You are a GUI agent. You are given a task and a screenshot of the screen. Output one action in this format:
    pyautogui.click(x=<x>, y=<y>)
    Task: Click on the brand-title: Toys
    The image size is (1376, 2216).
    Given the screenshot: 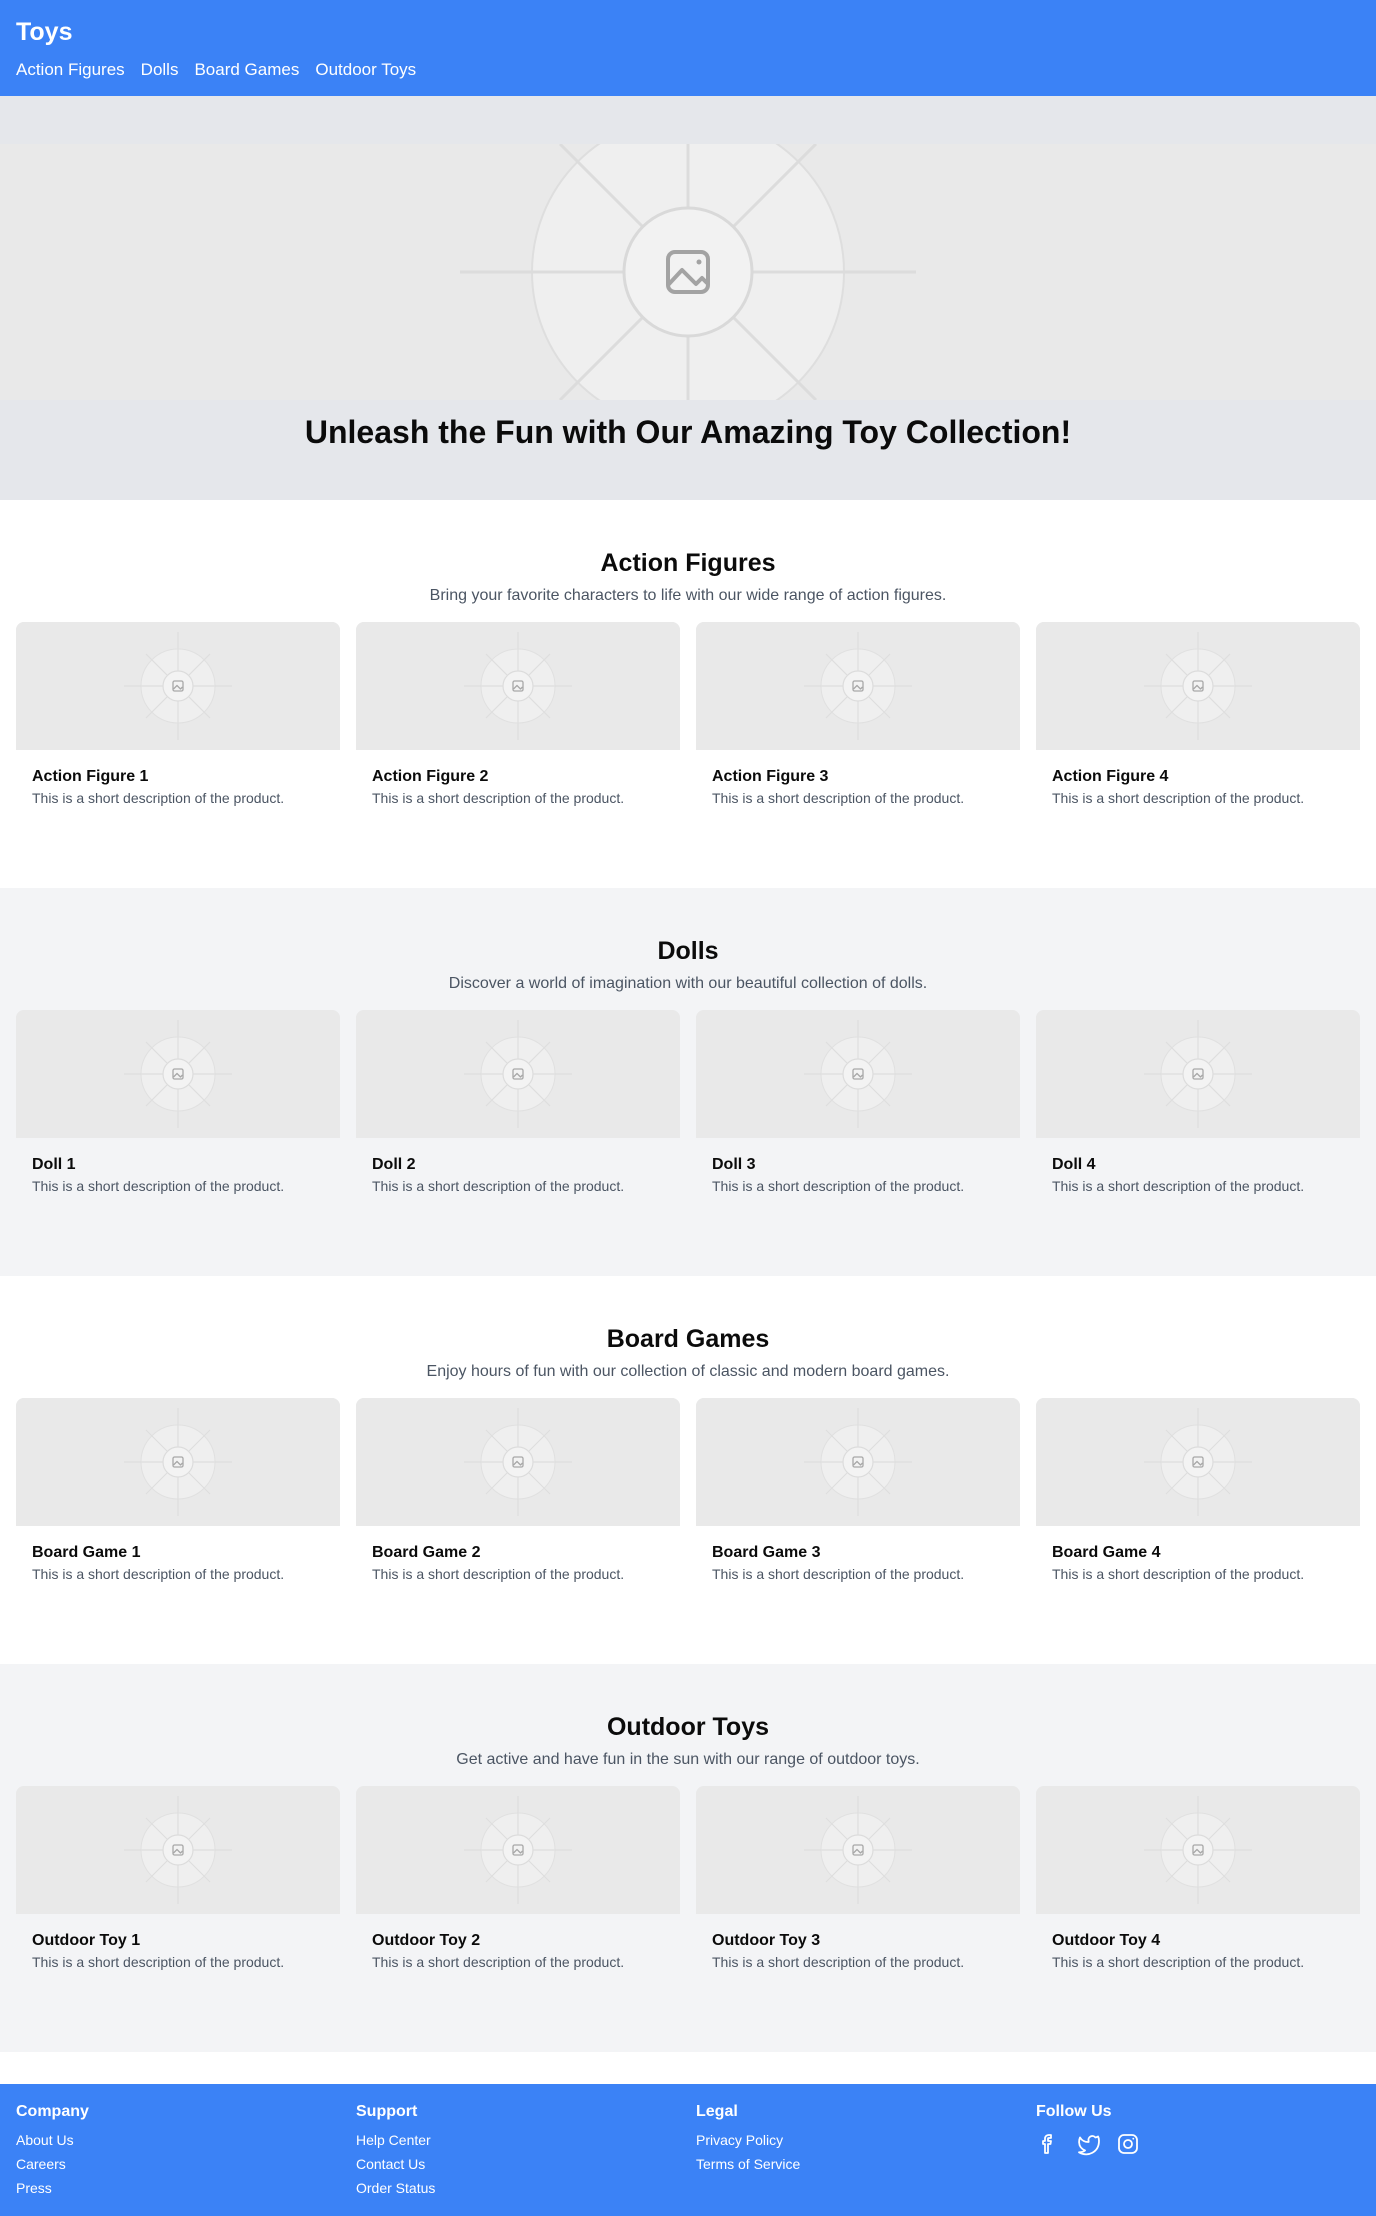 What is the action you would take?
    pyautogui.click(x=688, y=32)
    